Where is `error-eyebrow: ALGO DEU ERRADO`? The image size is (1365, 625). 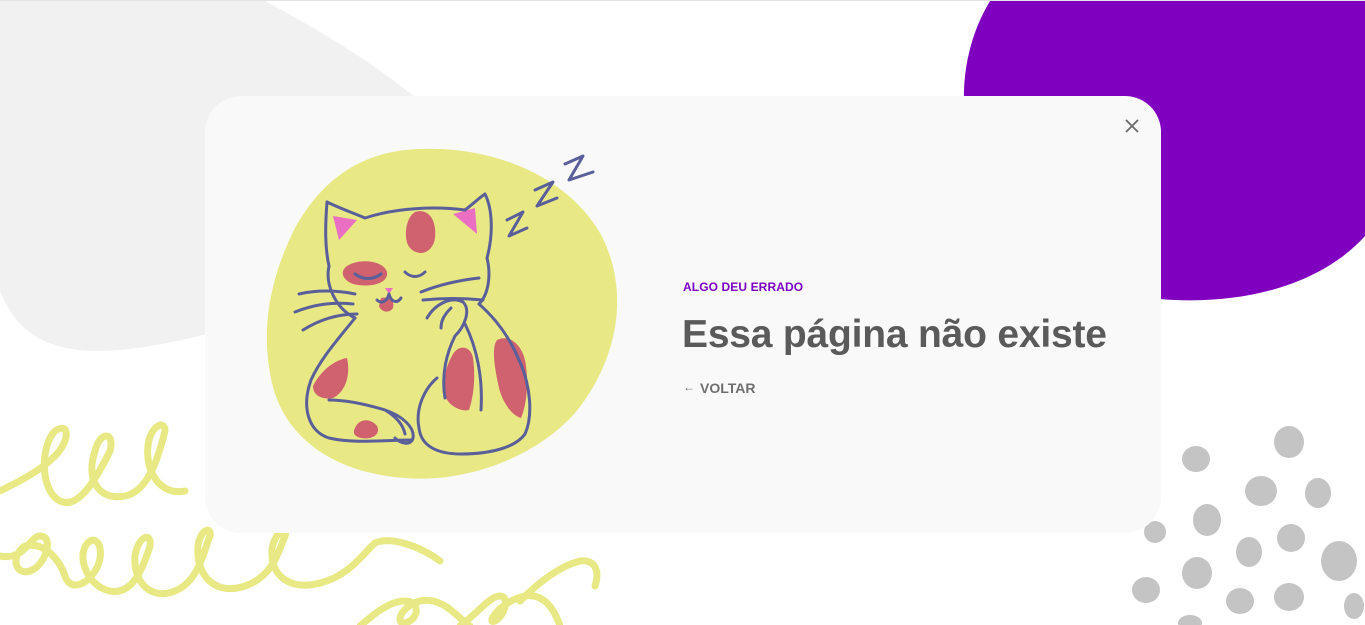
error-eyebrow: ALGO DEU ERRADO is located at coordinates (743, 287).